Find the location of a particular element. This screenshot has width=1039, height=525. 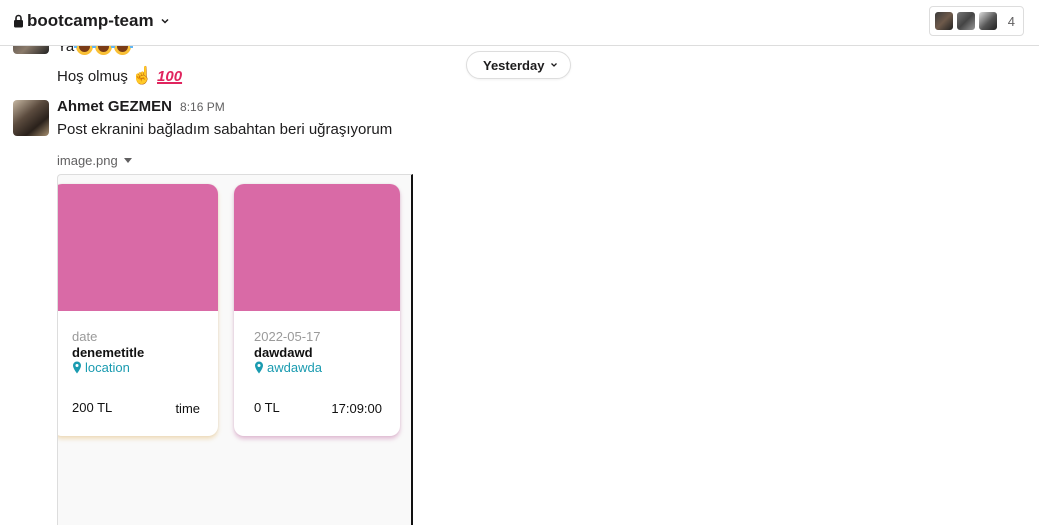

card-location: awdawda is located at coordinates (288, 367).